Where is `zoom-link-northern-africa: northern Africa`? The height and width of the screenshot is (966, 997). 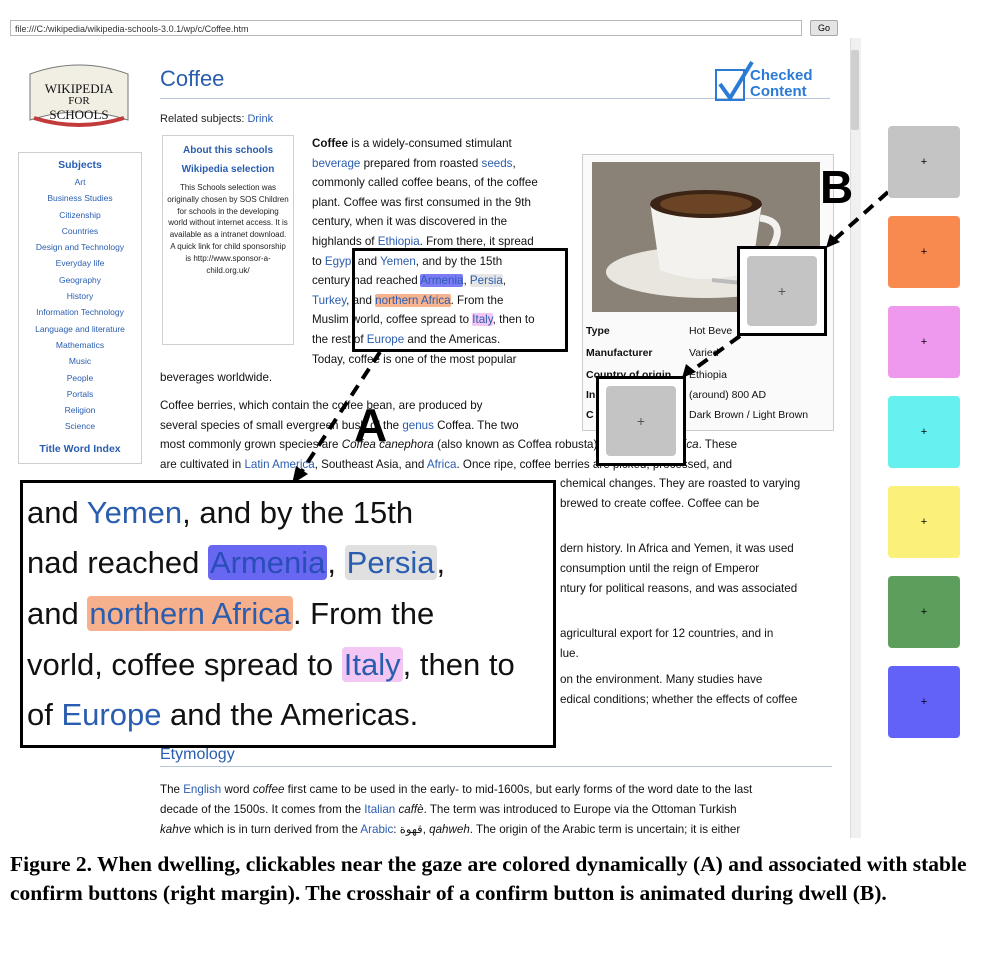 zoom-link-northern-africa: northern Africa is located at coordinates (190, 613).